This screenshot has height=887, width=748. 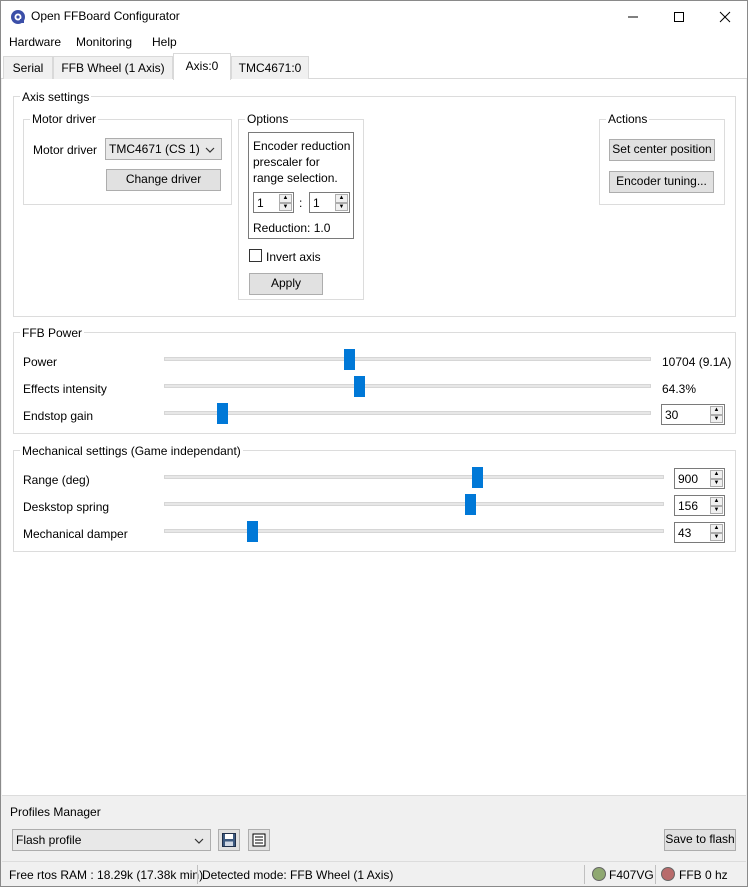 I want to click on endstop-gain-label: Endstop gain, so click(x=58, y=416).